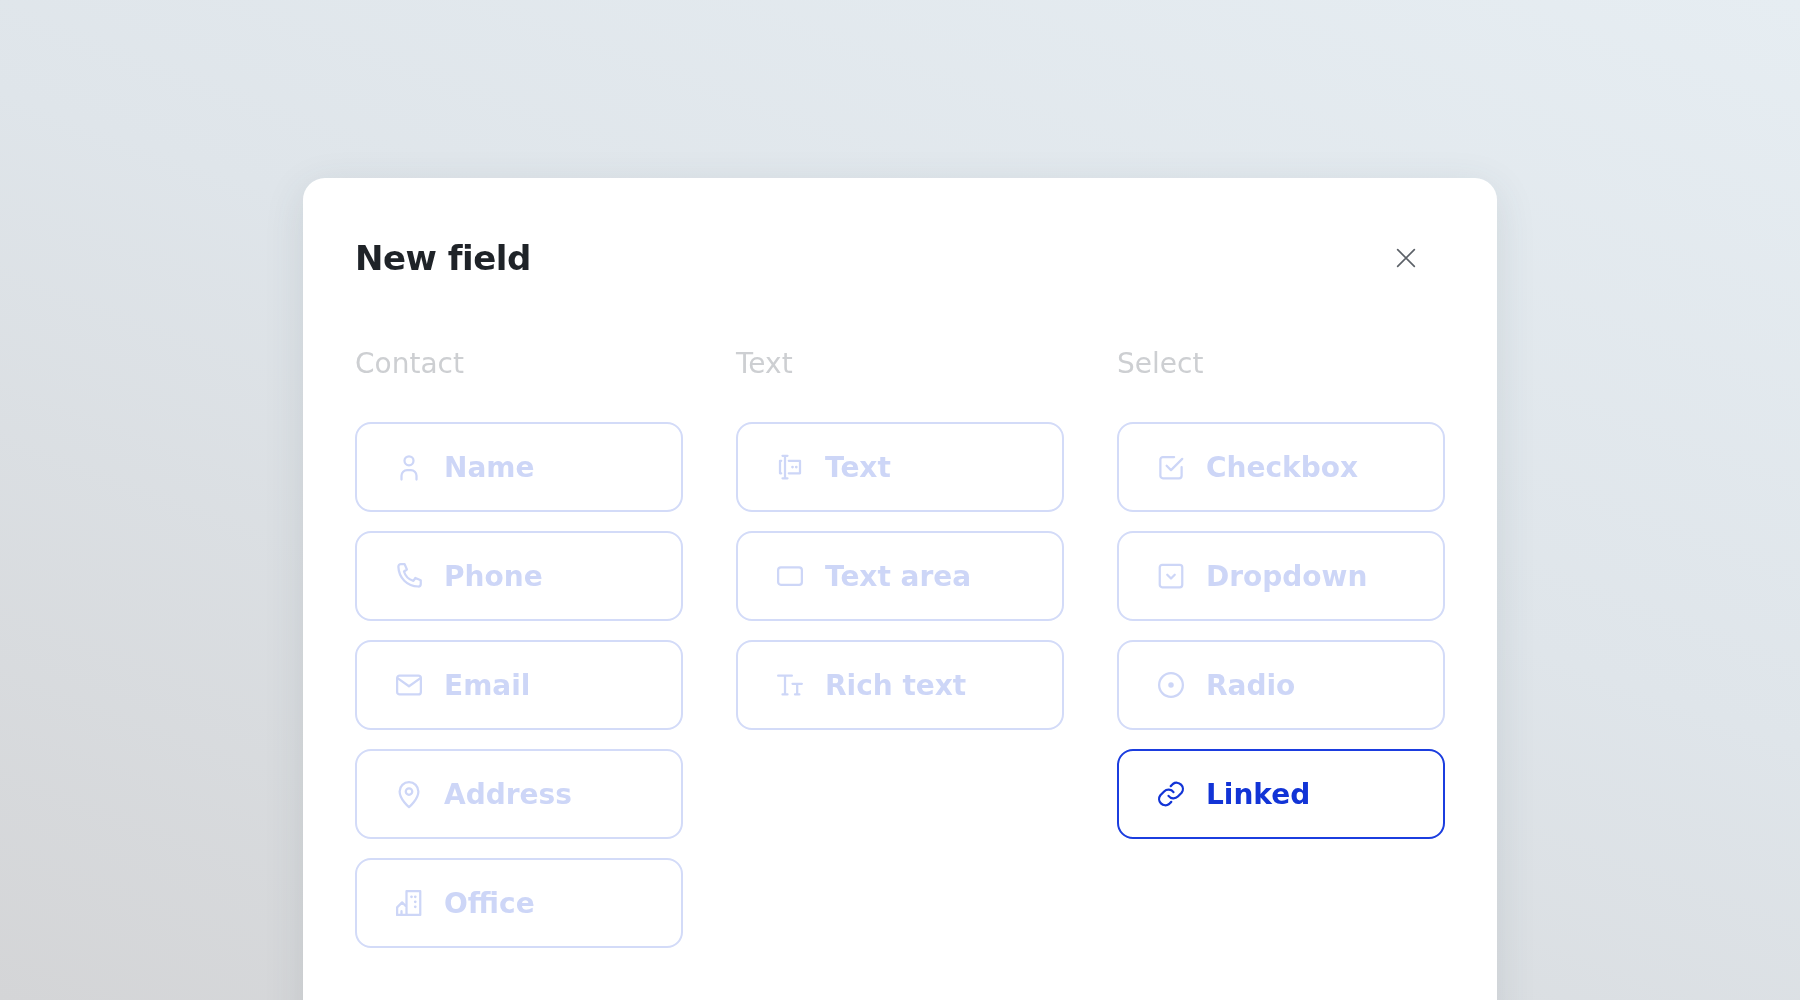 This screenshot has width=1800, height=1000. What do you see at coordinates (1406, 258) in the screenshot?
I see `close-icon` at bounding box center [1406, 258].